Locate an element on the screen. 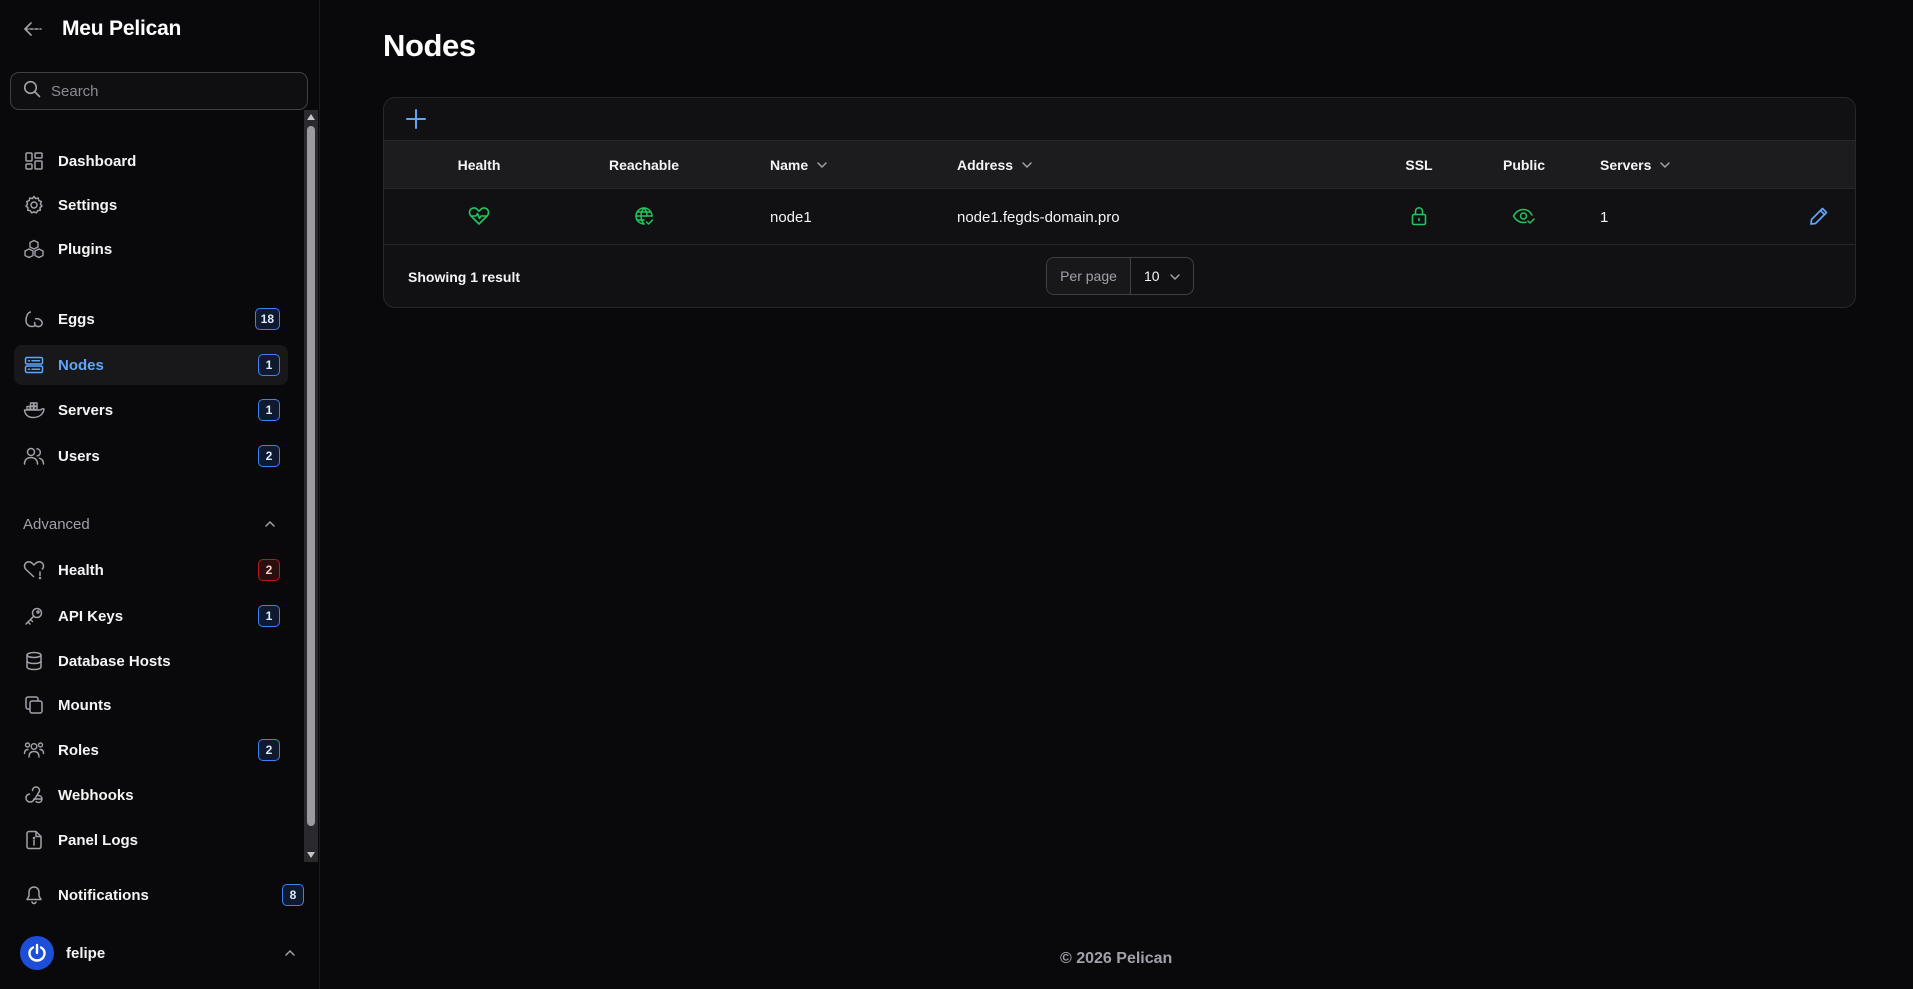 Image resolution: width=1913 pixels, height=989 pixels. sidebar-item-label: Users is located at coordinates (79, 456).